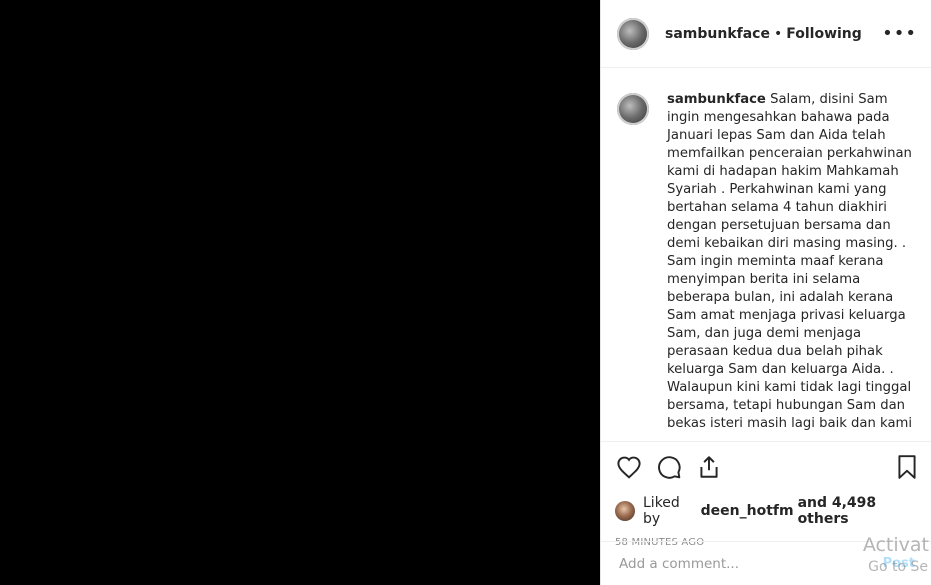 The width and height of the screenshot is (931, 585). Describe the element at coordinates (709, 467) in the screenshot. I see `share-icon` at that location.